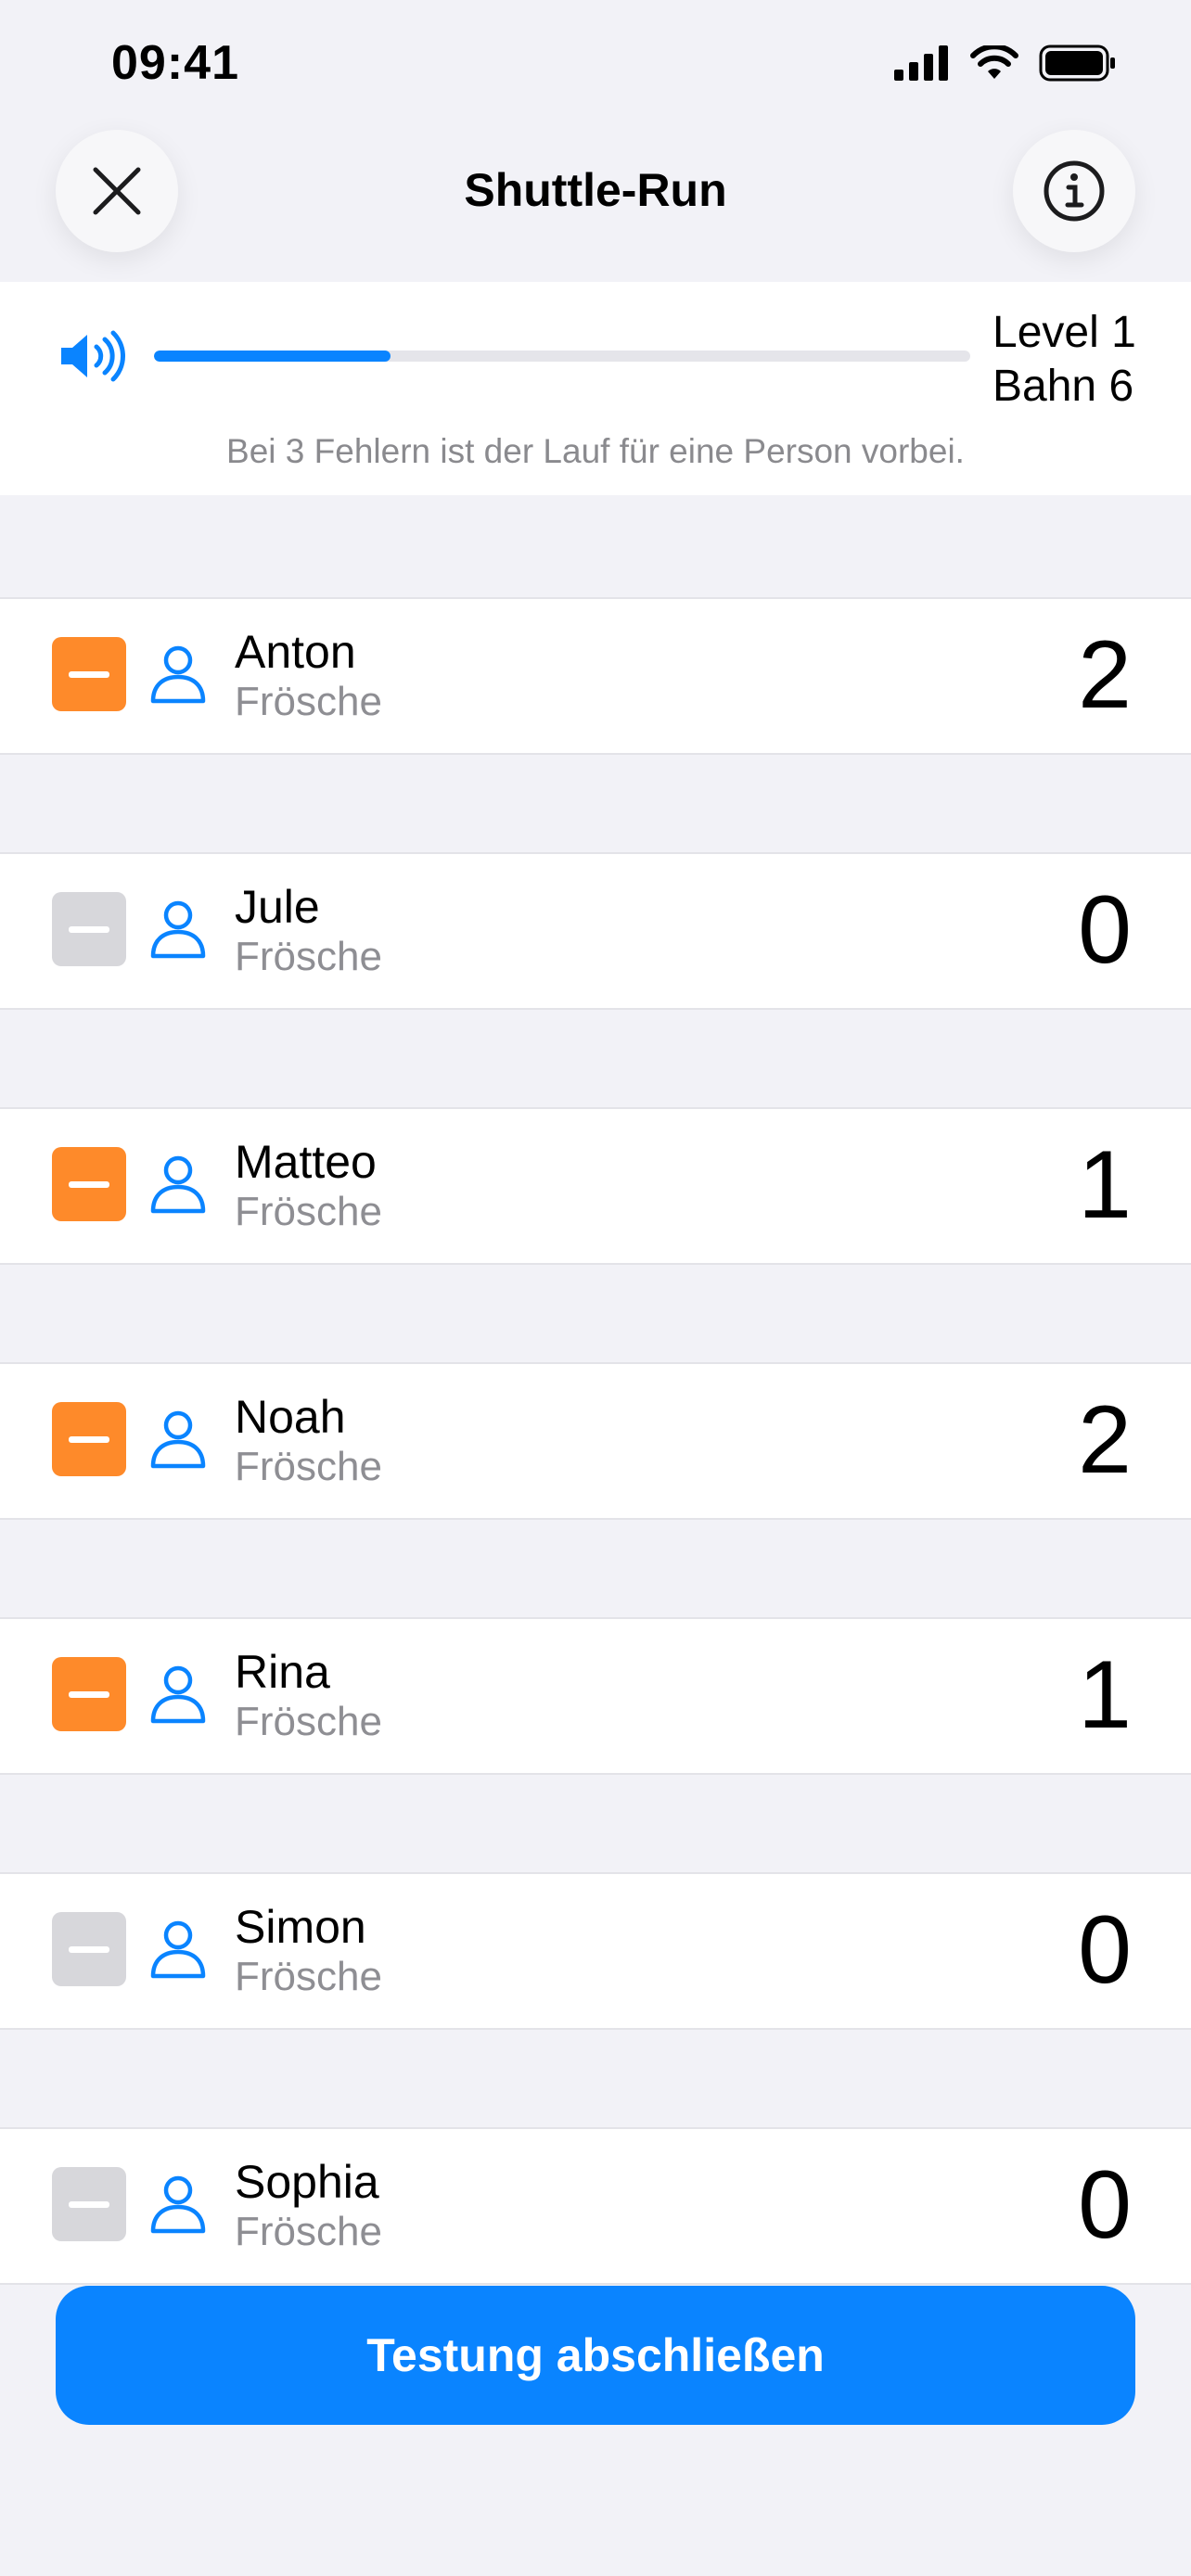  I want to click on participant-row: Sophia Frösche 0, so click(595, 2206).